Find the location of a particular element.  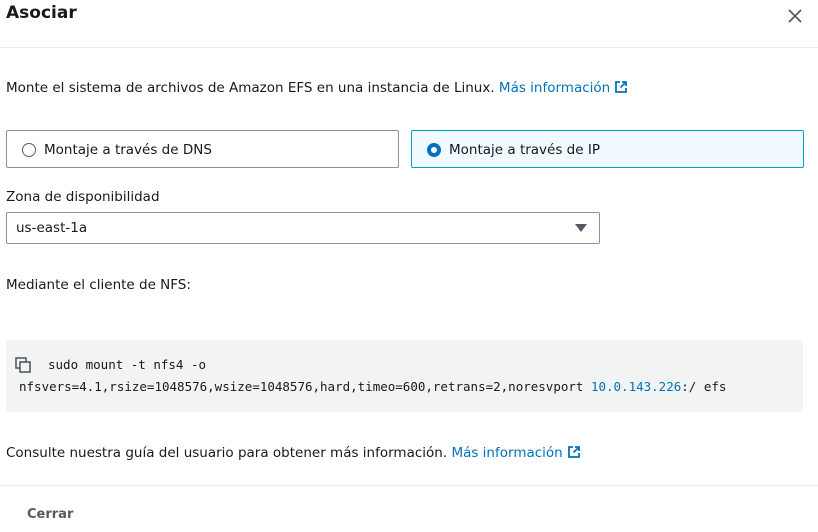

learn-more-label: Más información is located at coordinates (554, 88).